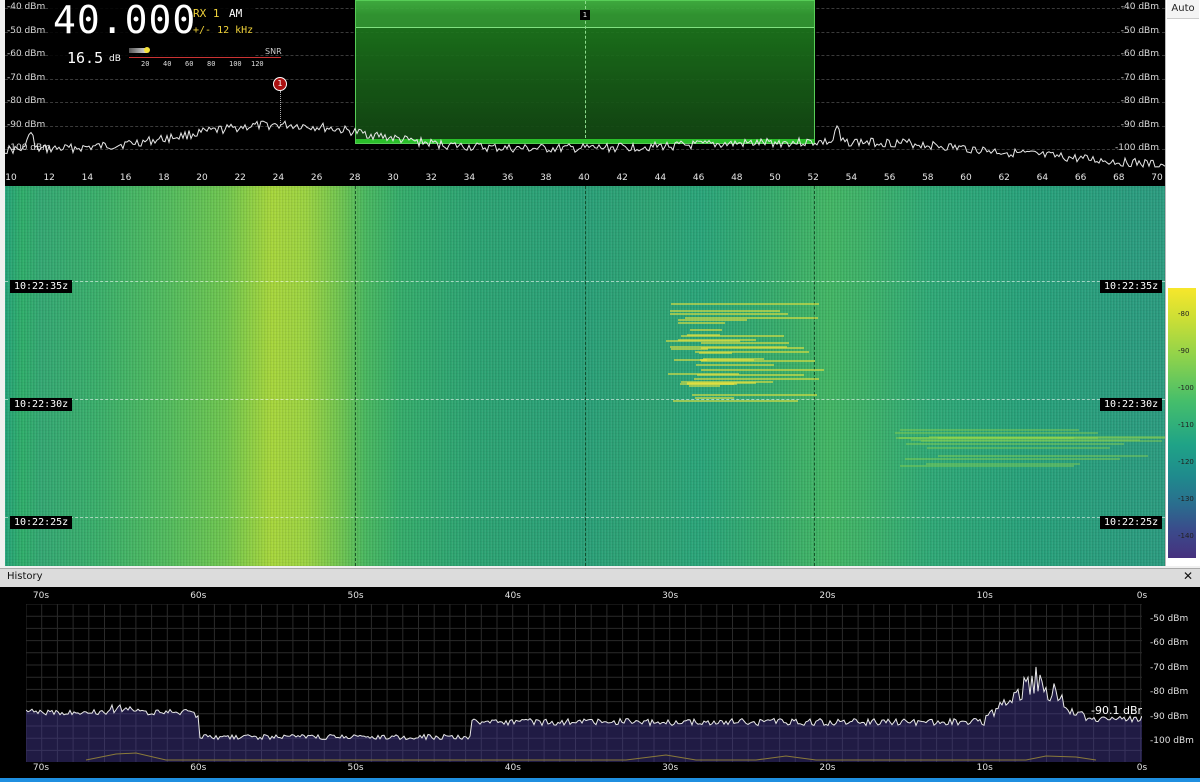 The image size is (1200, 782). I want to click on frequency-tick-label: 68, so click(1119, 178).